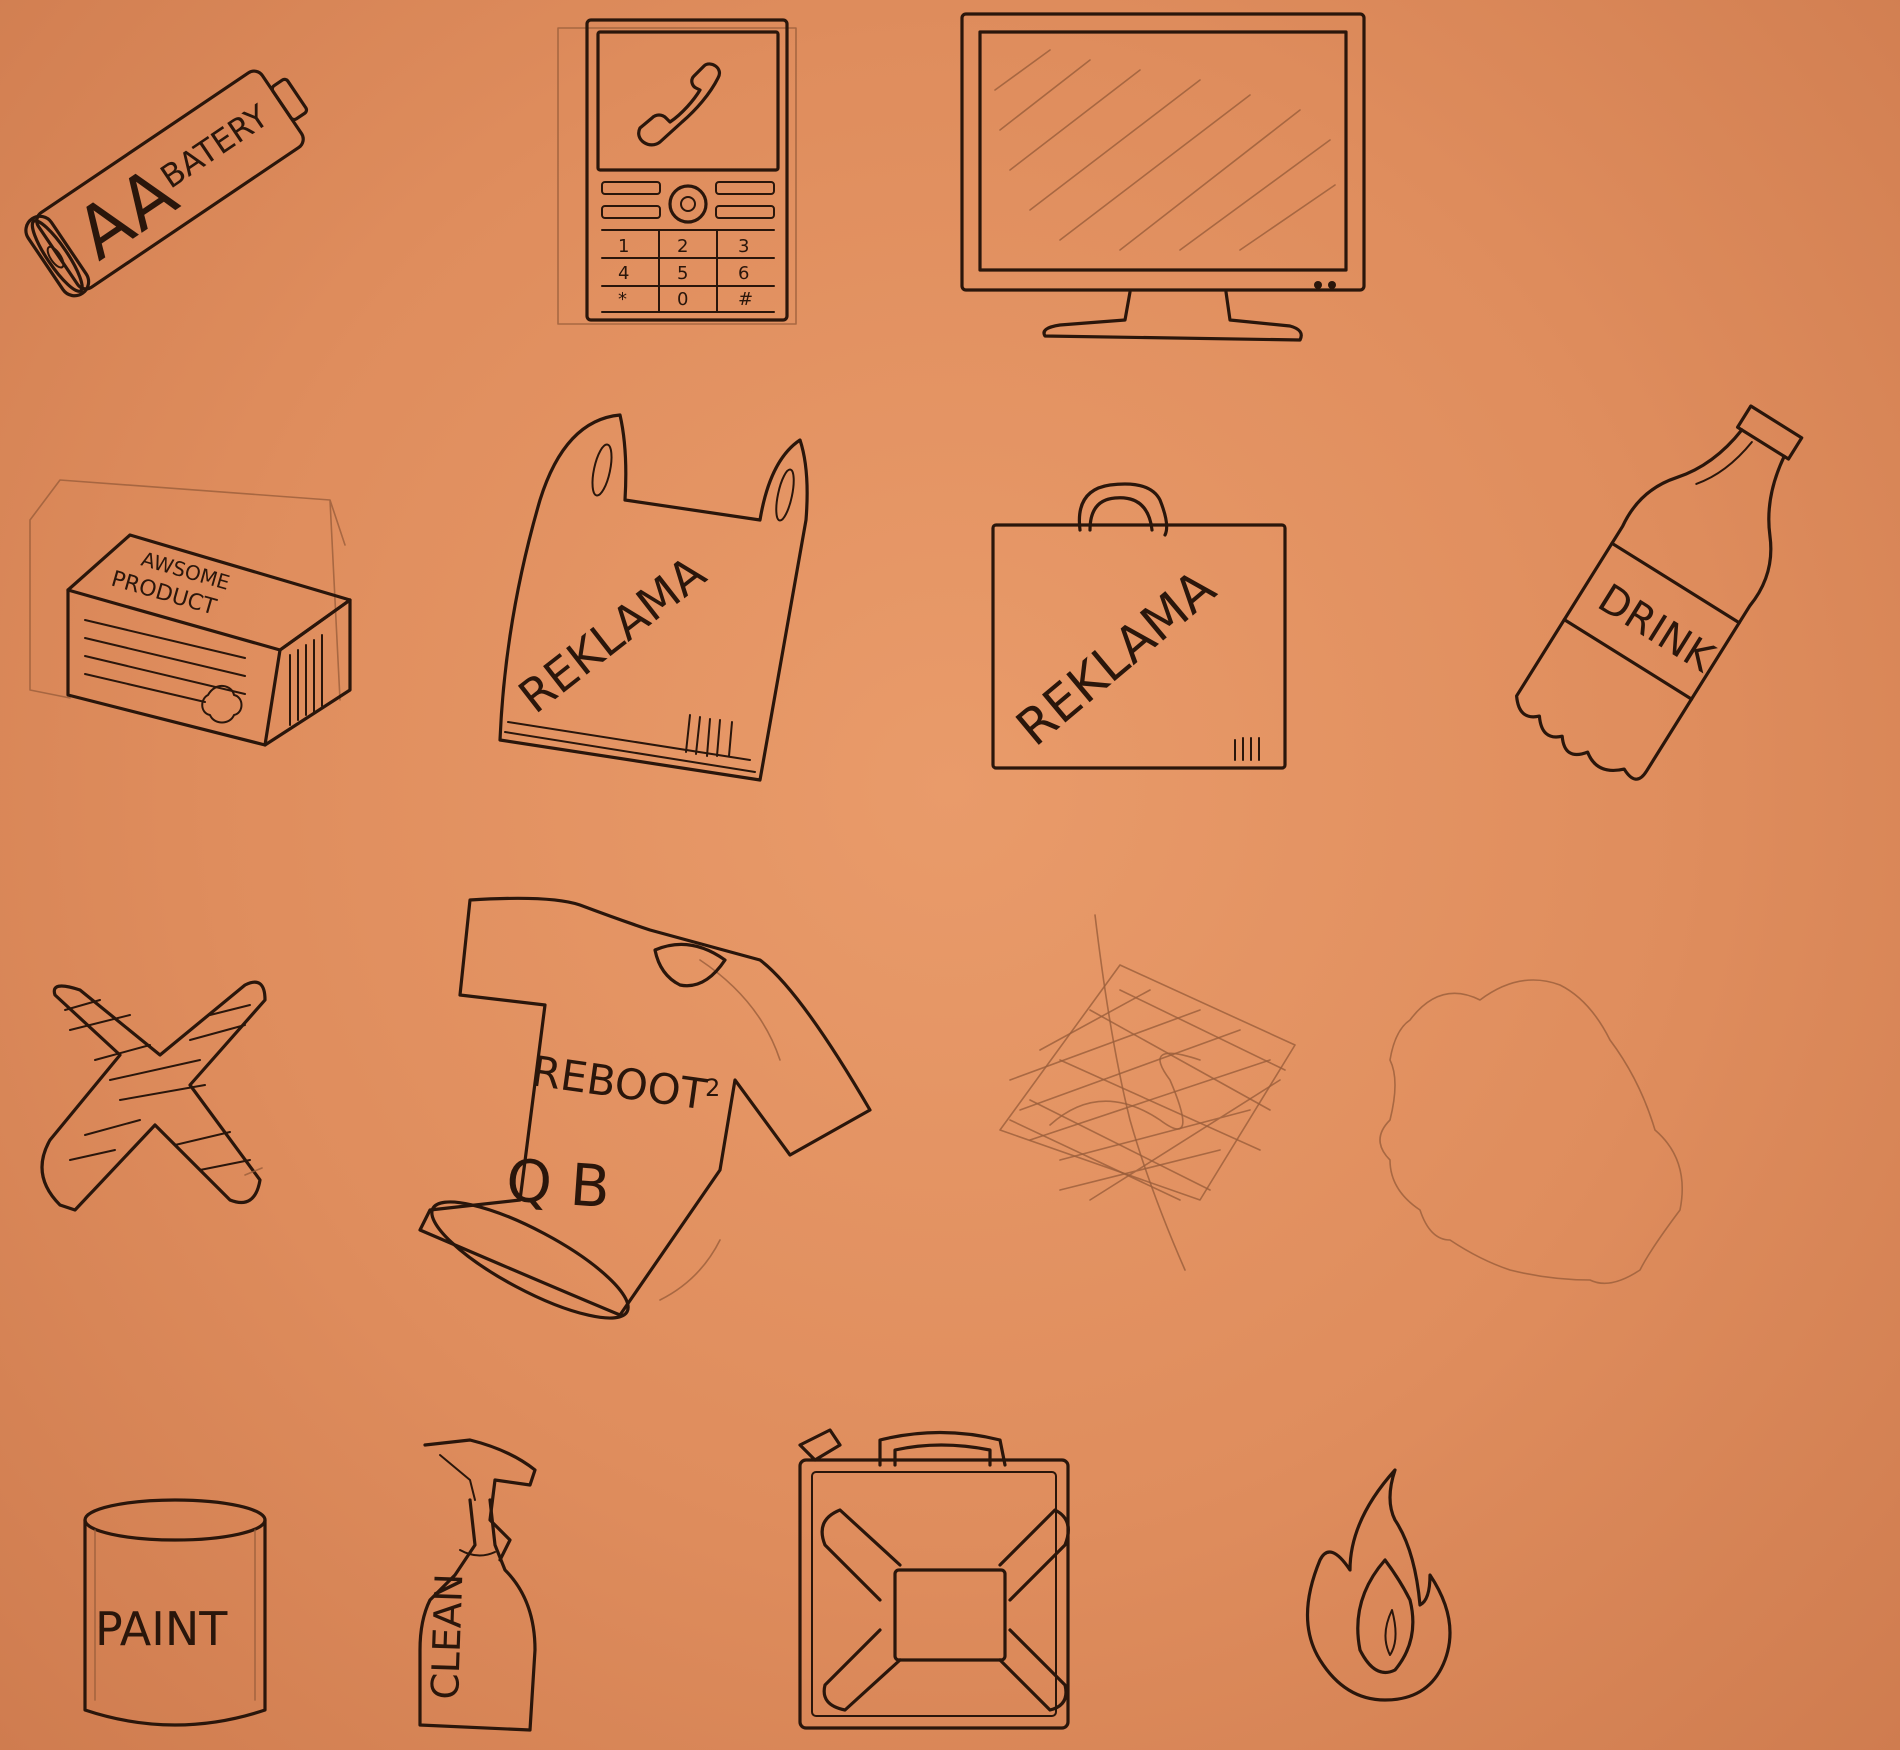  I want to click on phone-key: 2, so click(682, 246).